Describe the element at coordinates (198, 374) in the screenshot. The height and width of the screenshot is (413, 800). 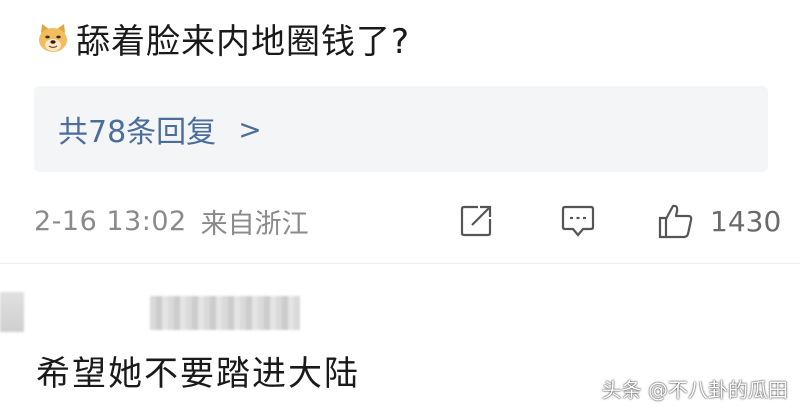
I see `comment-text-2: 希望她不要踏进大陆` at that location.